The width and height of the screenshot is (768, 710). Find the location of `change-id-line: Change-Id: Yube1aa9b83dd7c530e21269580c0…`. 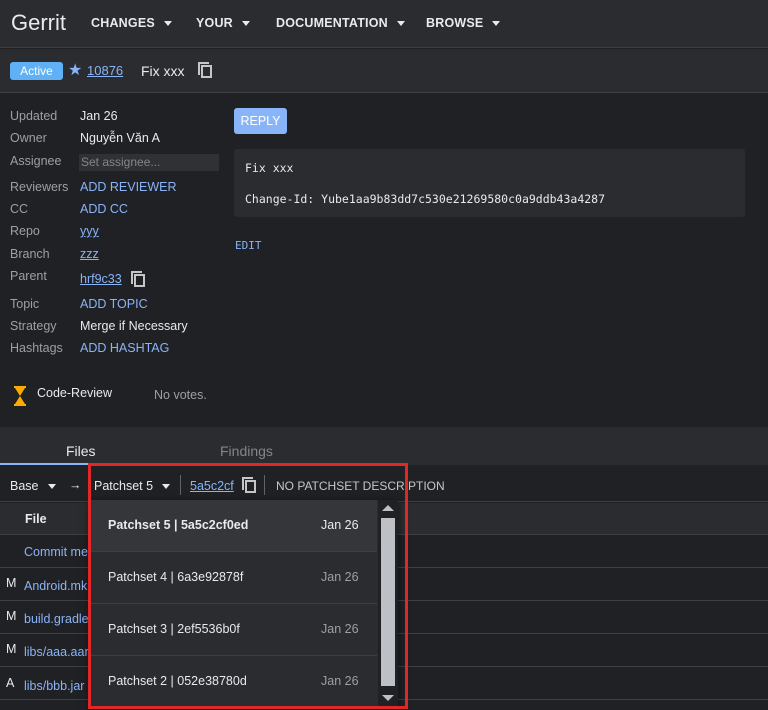

change-id-line: Change-Id: Yube1aa9b83dd7c530e21269580c0… is located at coordinates (425, 199).